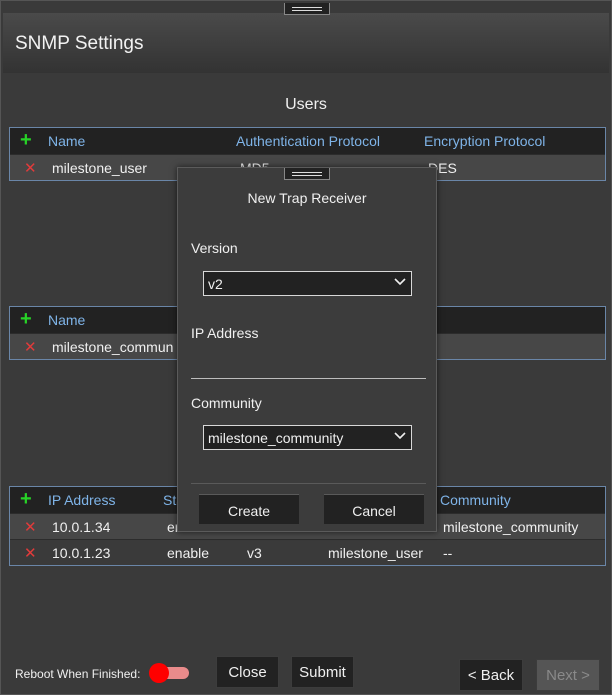 This screenshot has width=612, height=695. I want to click on user-name: milestone_user, so click(99, 168).